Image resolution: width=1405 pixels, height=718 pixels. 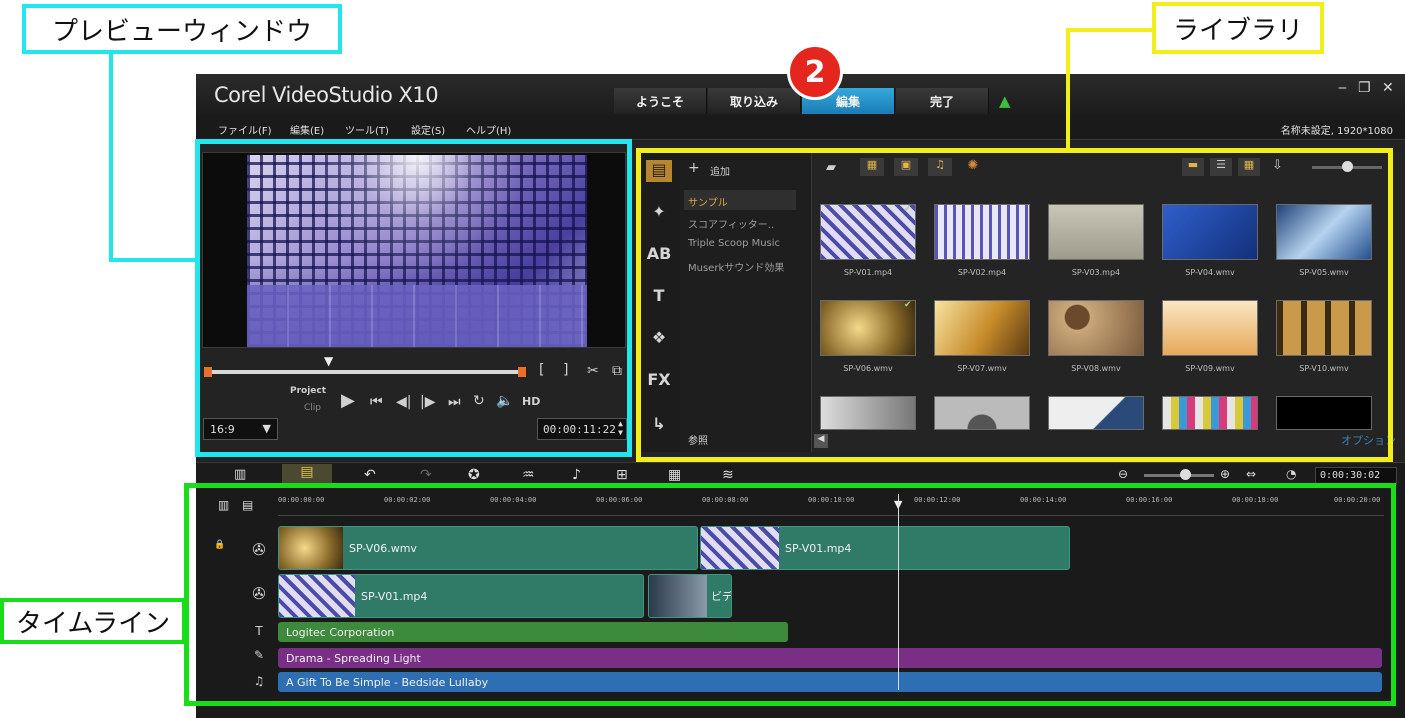 I want to click on auto-music-icon: ♪, so click(x=576, y=475).